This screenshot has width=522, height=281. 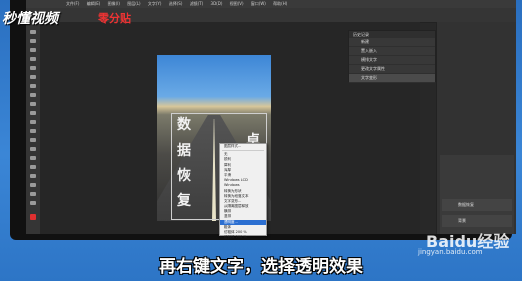 What do you see at coordinates (33, 113) in the screenshot?
I see `history-brush-tool-icon` at bounding box center [33, 113].